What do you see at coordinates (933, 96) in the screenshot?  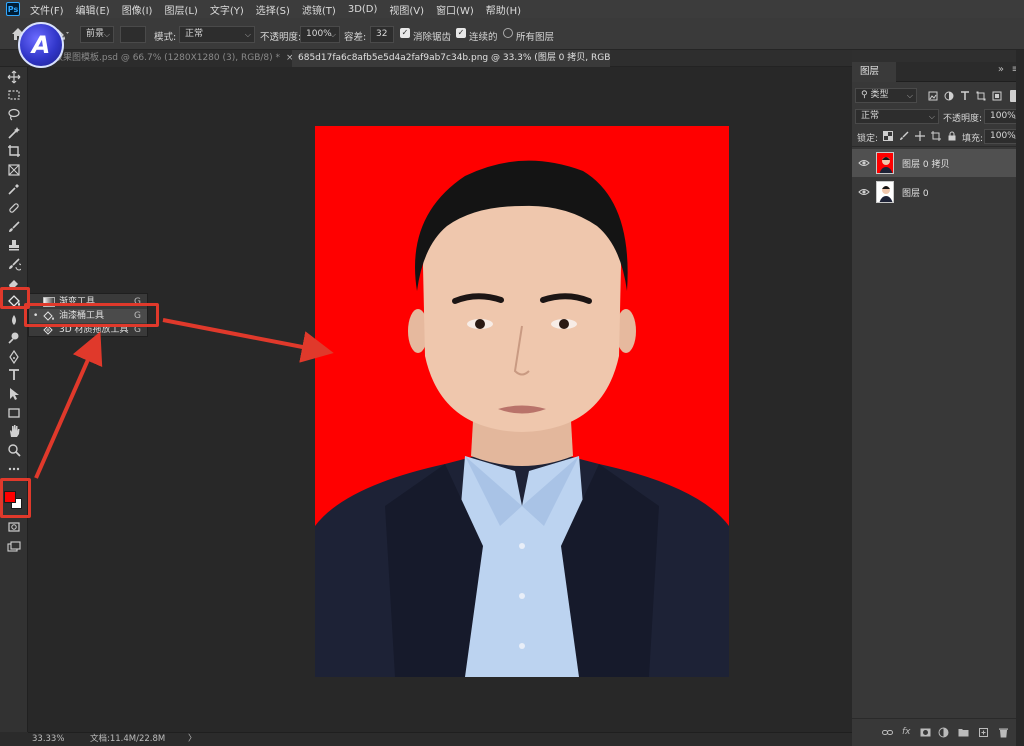 I see `pixel-filter-icon` at bounding box center [933, 96].